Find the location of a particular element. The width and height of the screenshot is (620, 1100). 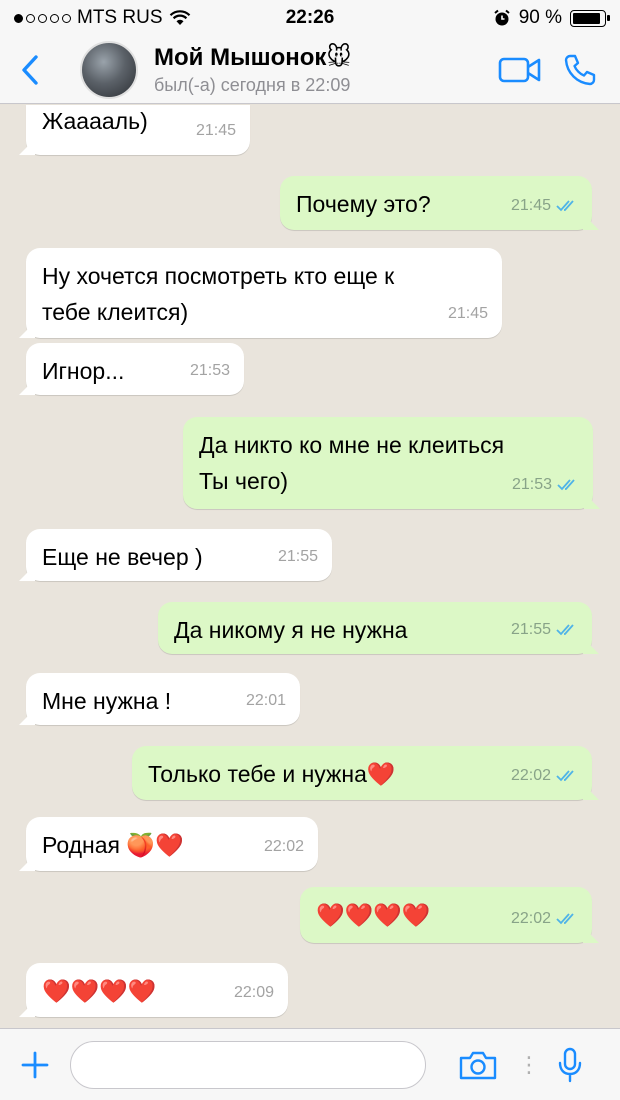

wifi-icon is located at coordinates (179, 17).